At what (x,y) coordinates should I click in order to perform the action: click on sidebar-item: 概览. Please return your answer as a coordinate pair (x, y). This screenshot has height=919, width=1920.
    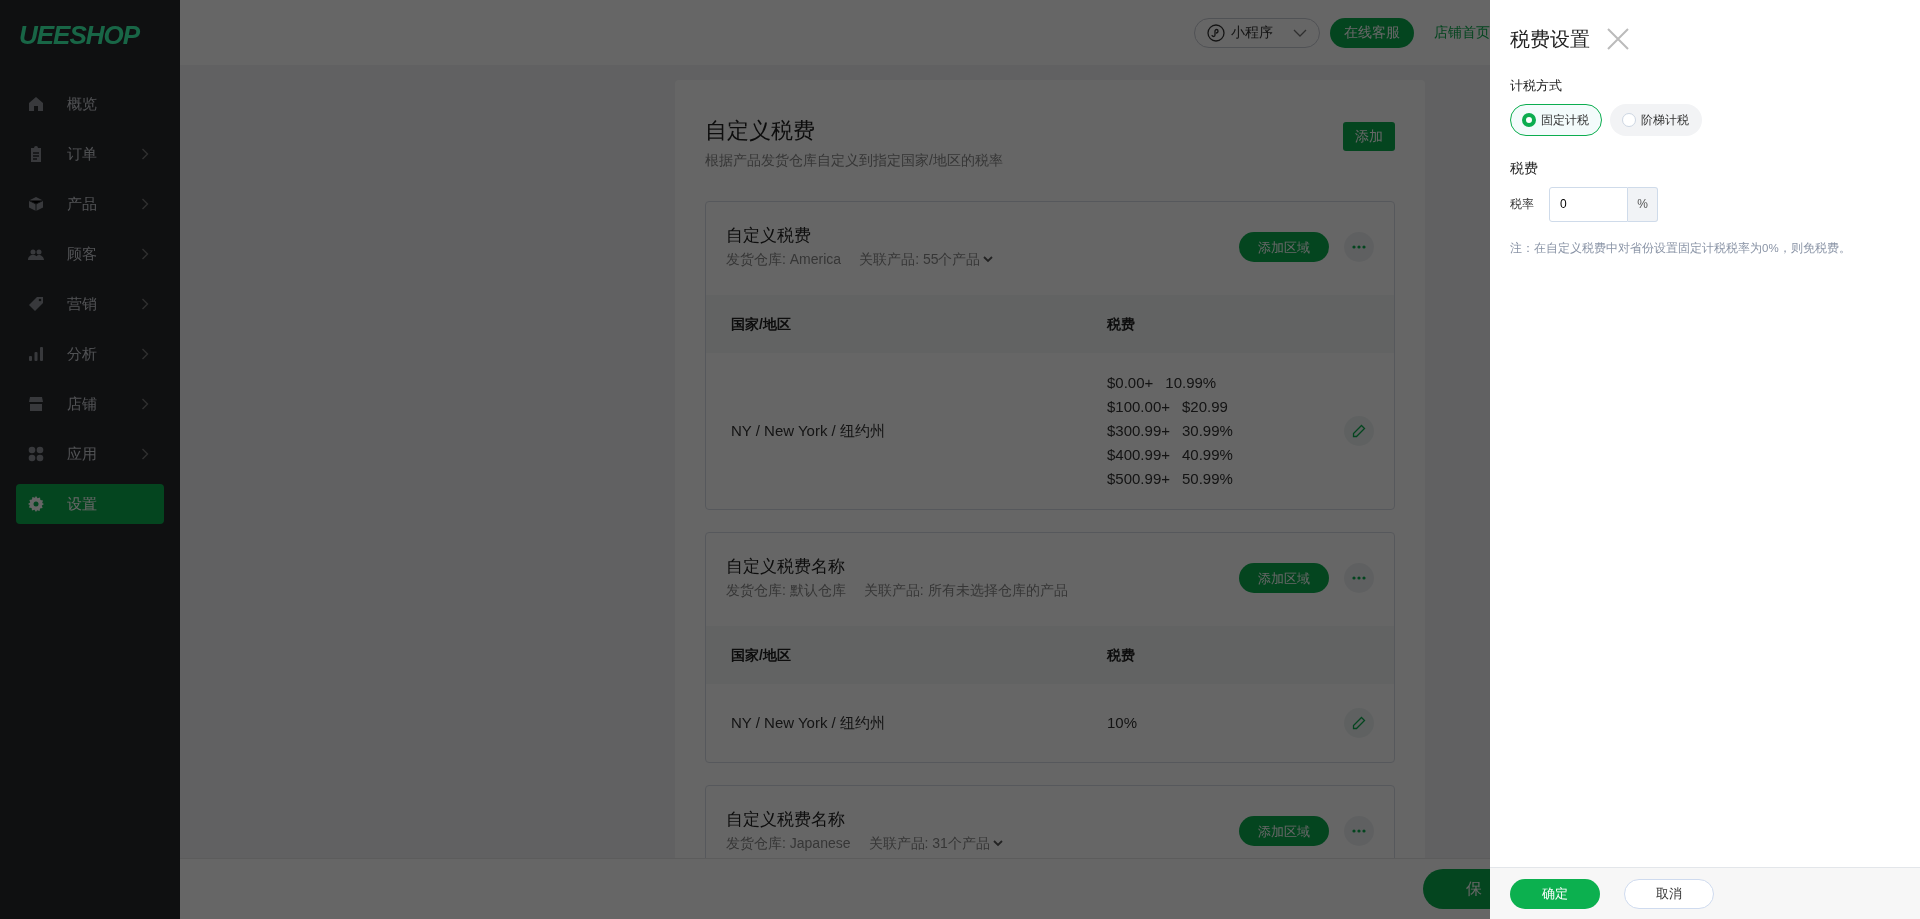
    Looking at the image, I should click on (90, 104).